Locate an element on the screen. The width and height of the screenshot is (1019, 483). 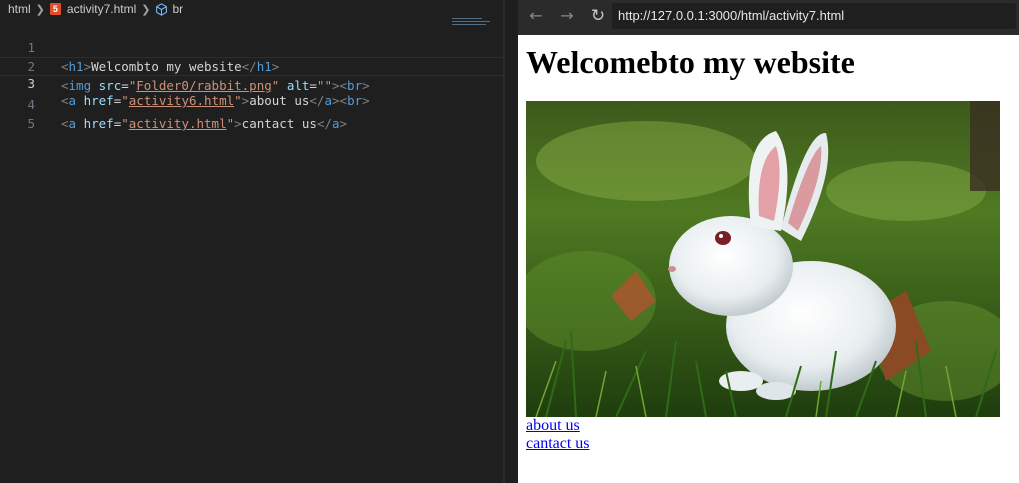
string-value: activity.html is located at coordinates (178, 123).